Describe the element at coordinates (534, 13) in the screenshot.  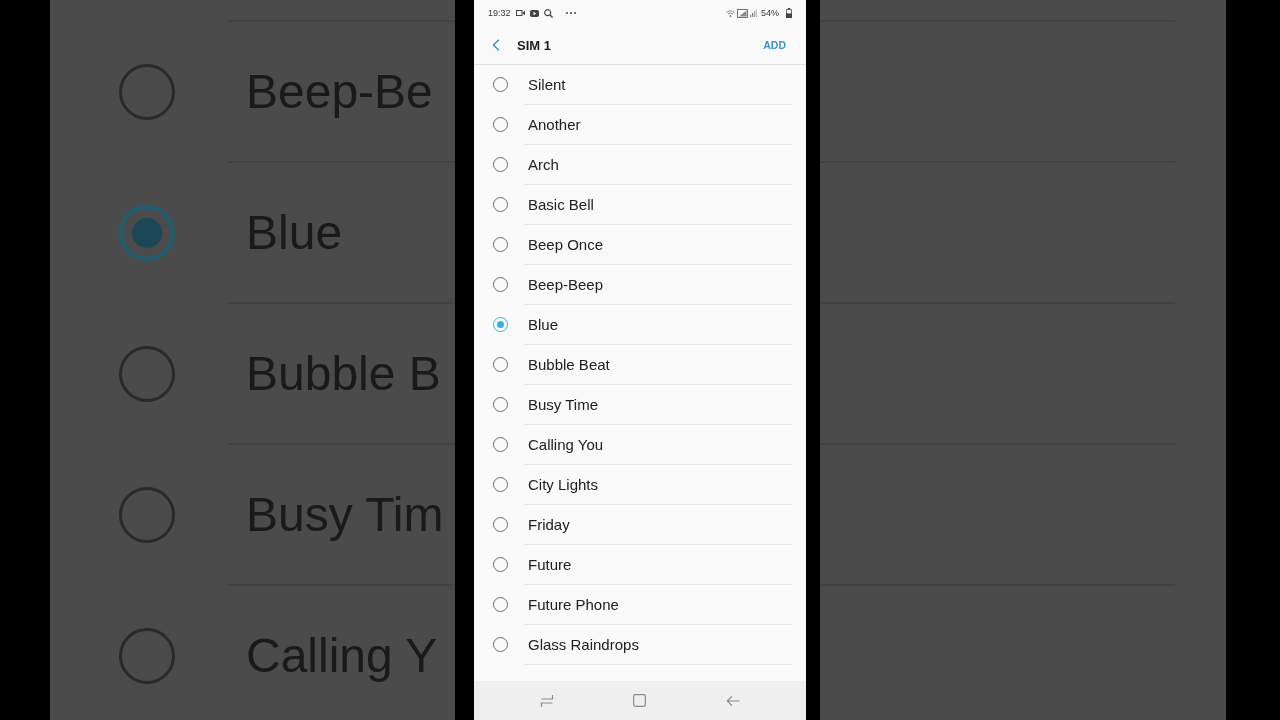
I see `video-play-icon` at that location.